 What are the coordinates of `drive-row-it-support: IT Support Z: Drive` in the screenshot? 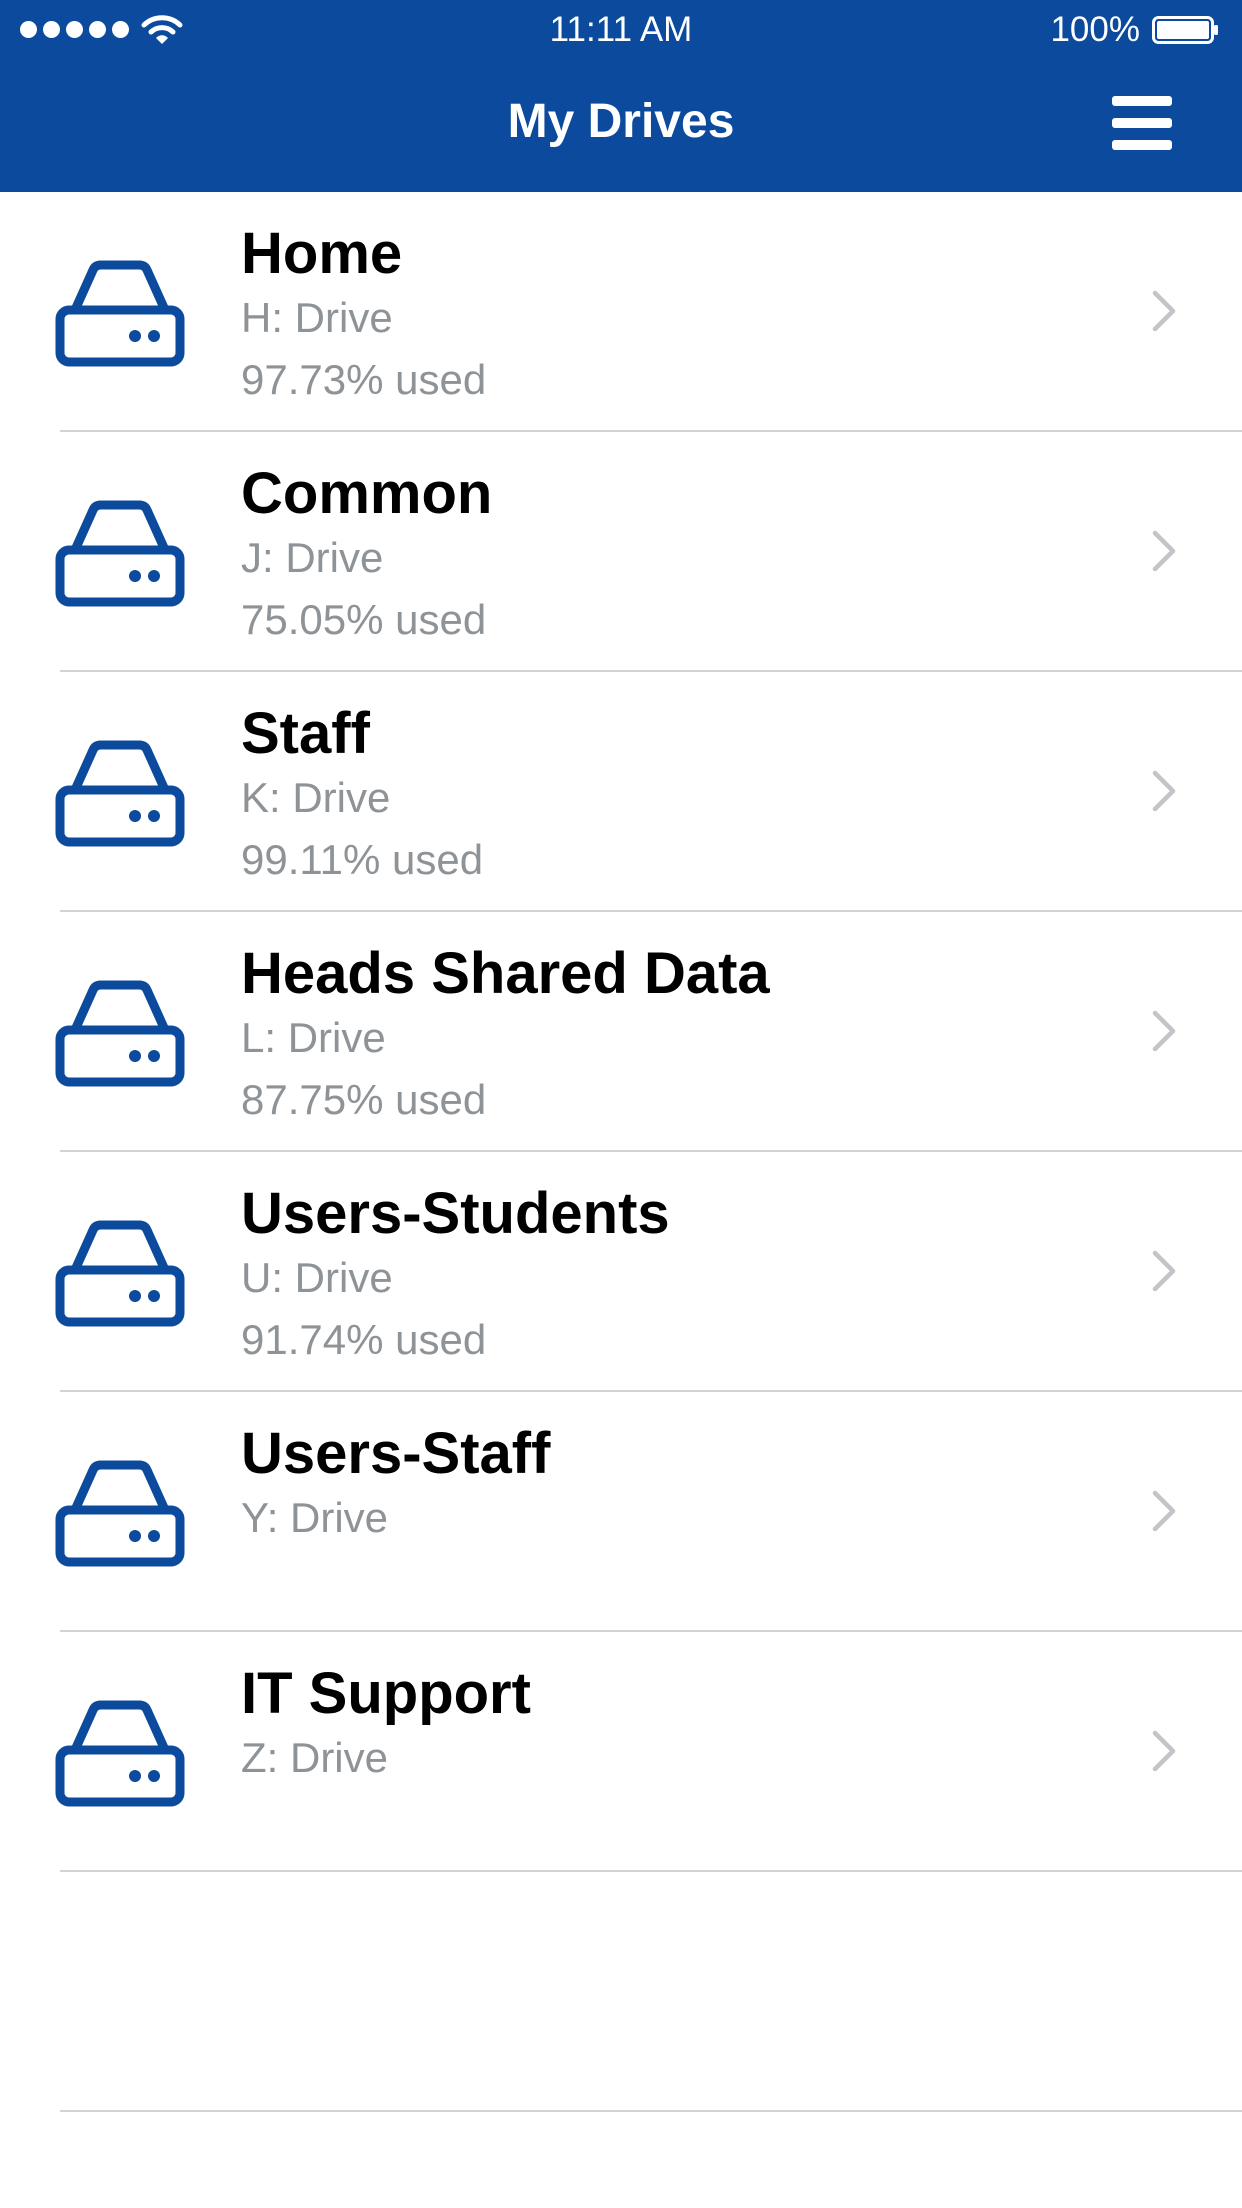 It's located at (621, 1752).